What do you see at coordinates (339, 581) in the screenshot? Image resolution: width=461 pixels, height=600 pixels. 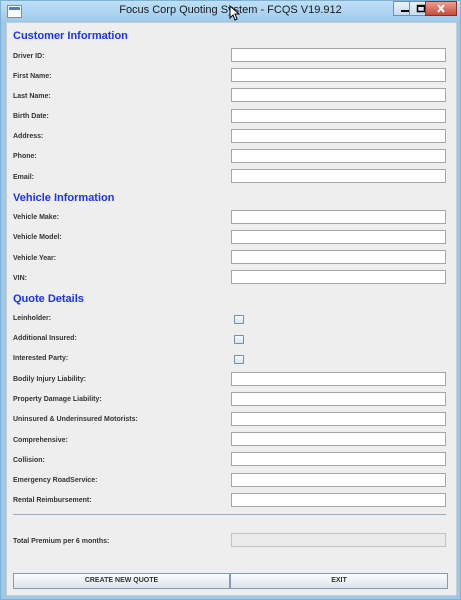 I see `exit-button: EXIT` at bounding box center [339, 581].